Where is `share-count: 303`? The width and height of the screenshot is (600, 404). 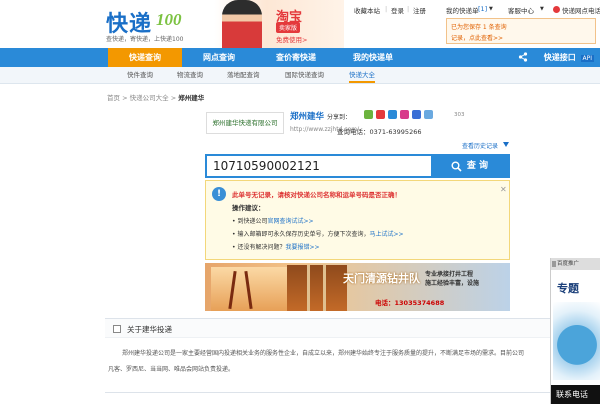
share-count: 303 is located at coordinates (459, 115).